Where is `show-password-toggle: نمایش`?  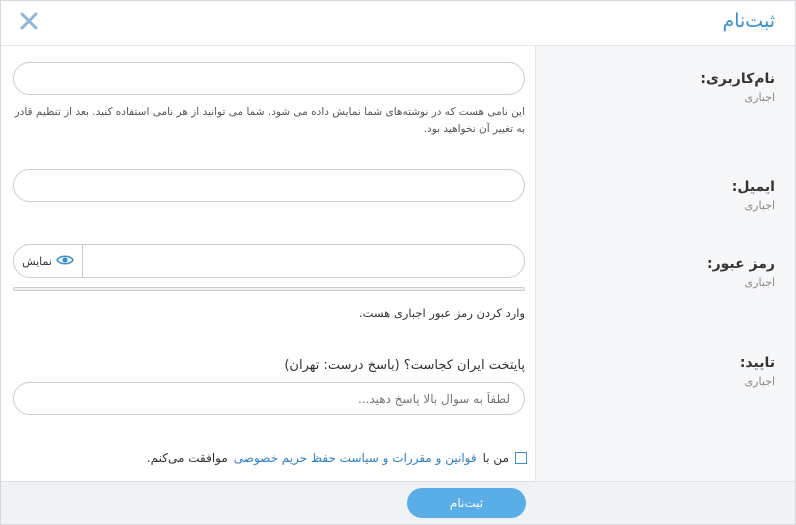 show-password-toggle: نمایش is located at coordinates (48, 261).